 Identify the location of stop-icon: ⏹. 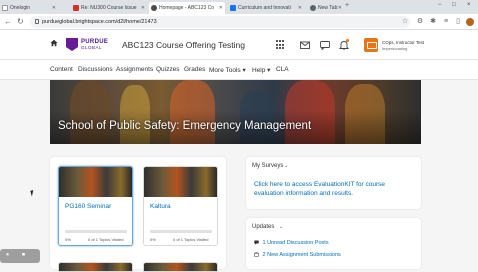
(23, 255).